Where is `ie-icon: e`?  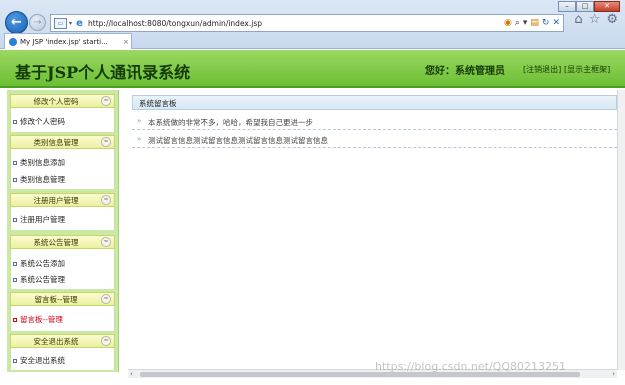 ie-icon: e is located at coordinates (79, 23).